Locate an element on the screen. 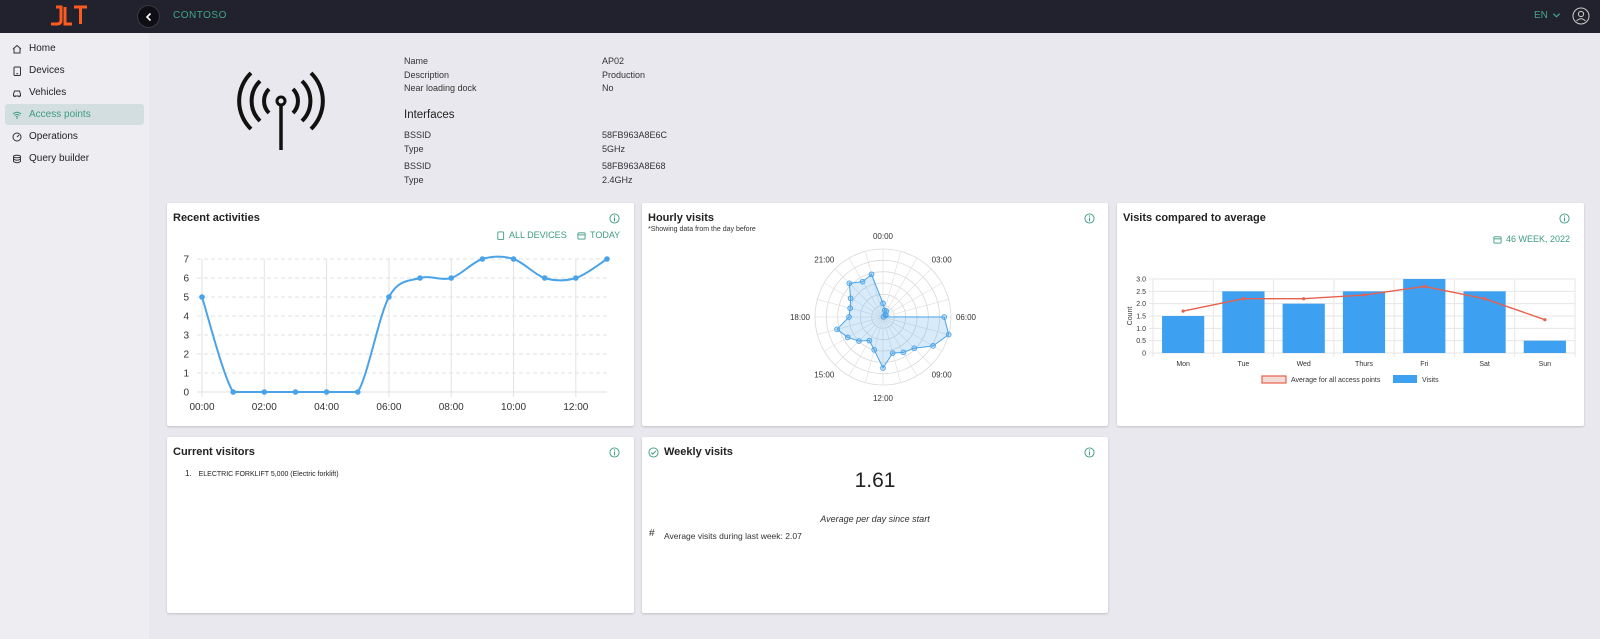  field-label-name: Name is located at coordinates (416, 61).